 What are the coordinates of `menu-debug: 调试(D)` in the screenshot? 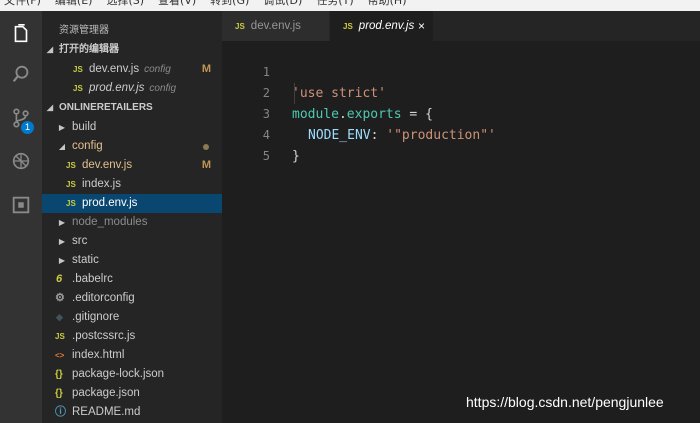 It's located at (282, 4).